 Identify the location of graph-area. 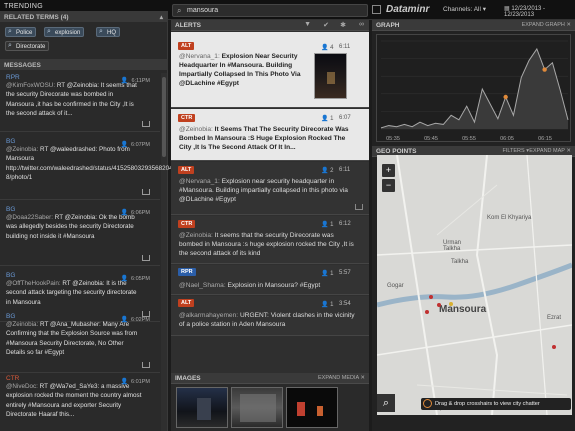
(474, 89).